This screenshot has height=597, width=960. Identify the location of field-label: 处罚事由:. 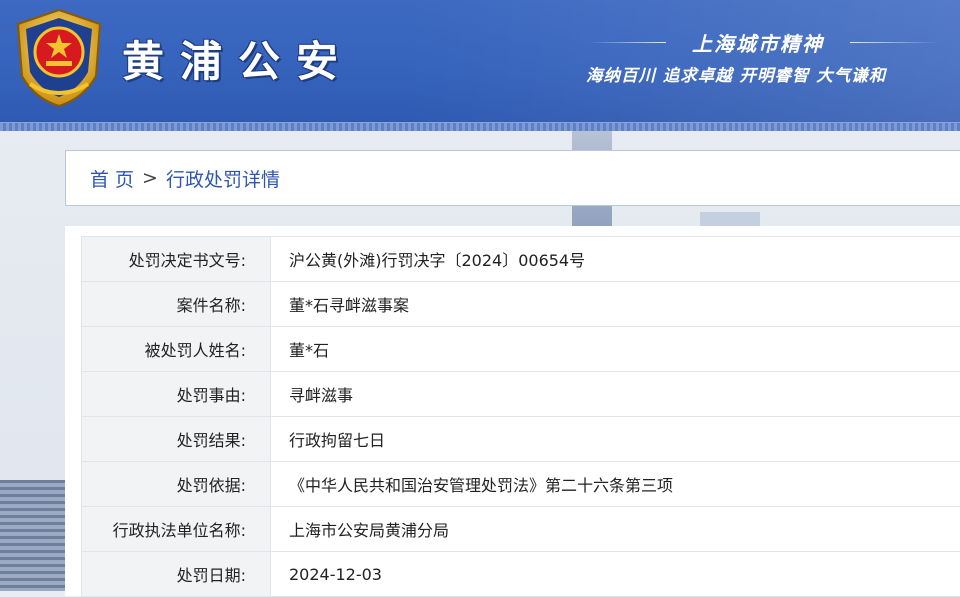
(176, 394).